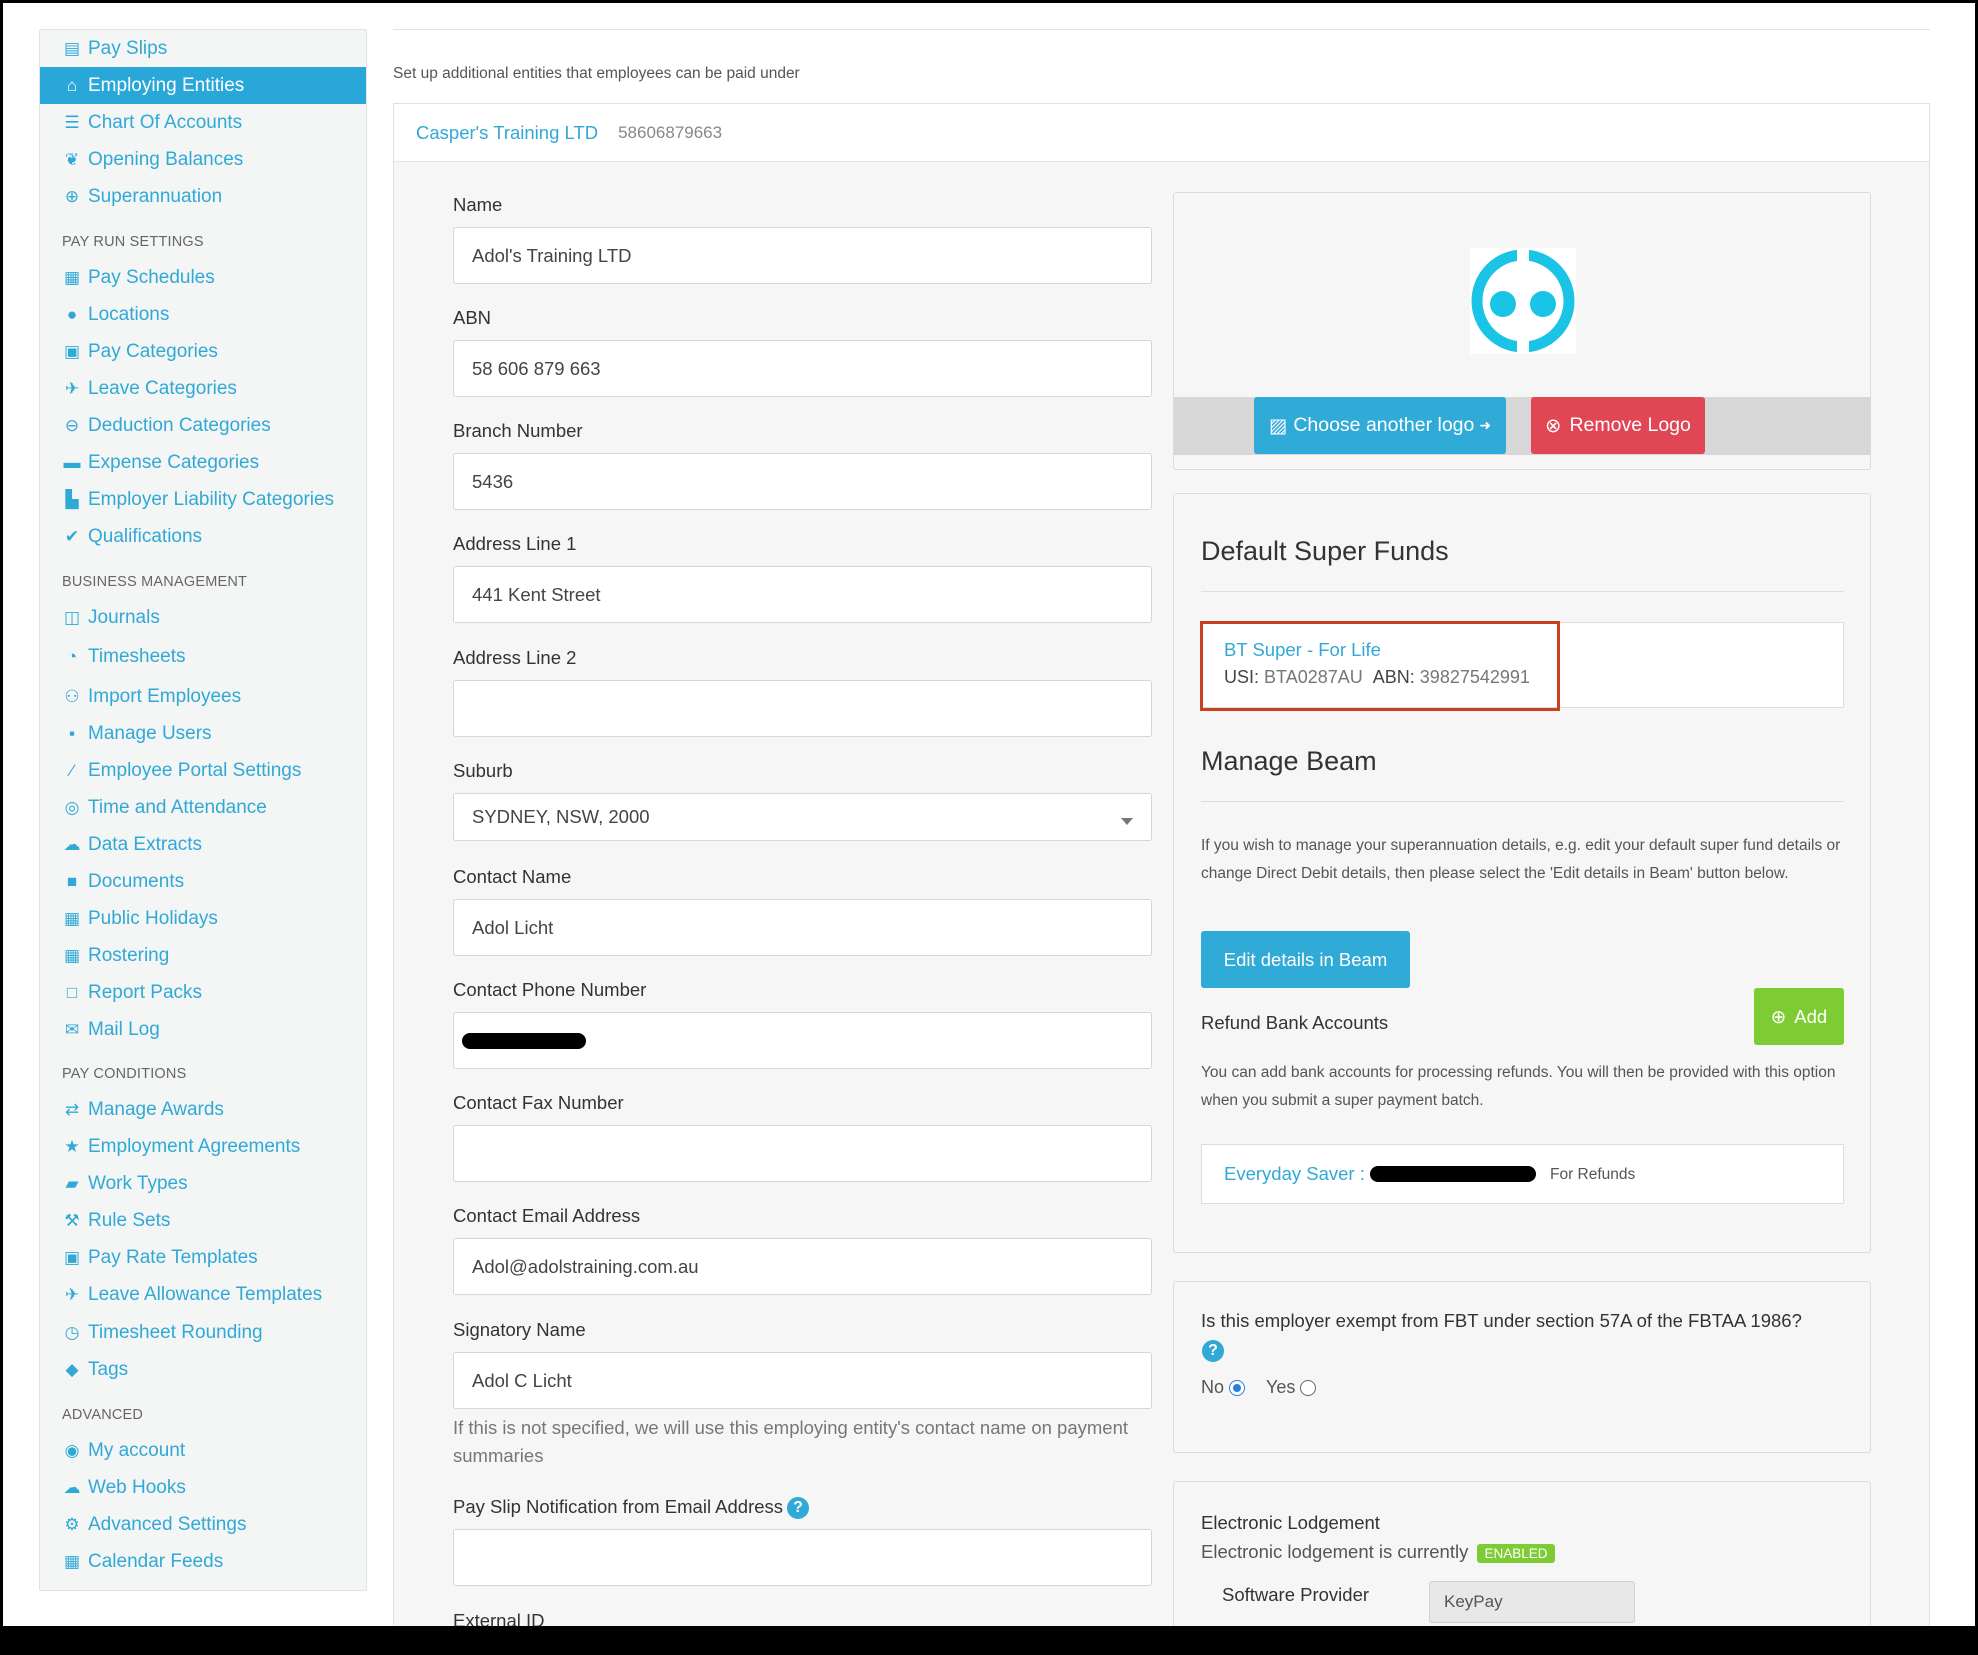  Describe the element at coordinates (802, 1380) in the screenshot. I see `signatory-name-field: Adol C Licht` at that location.